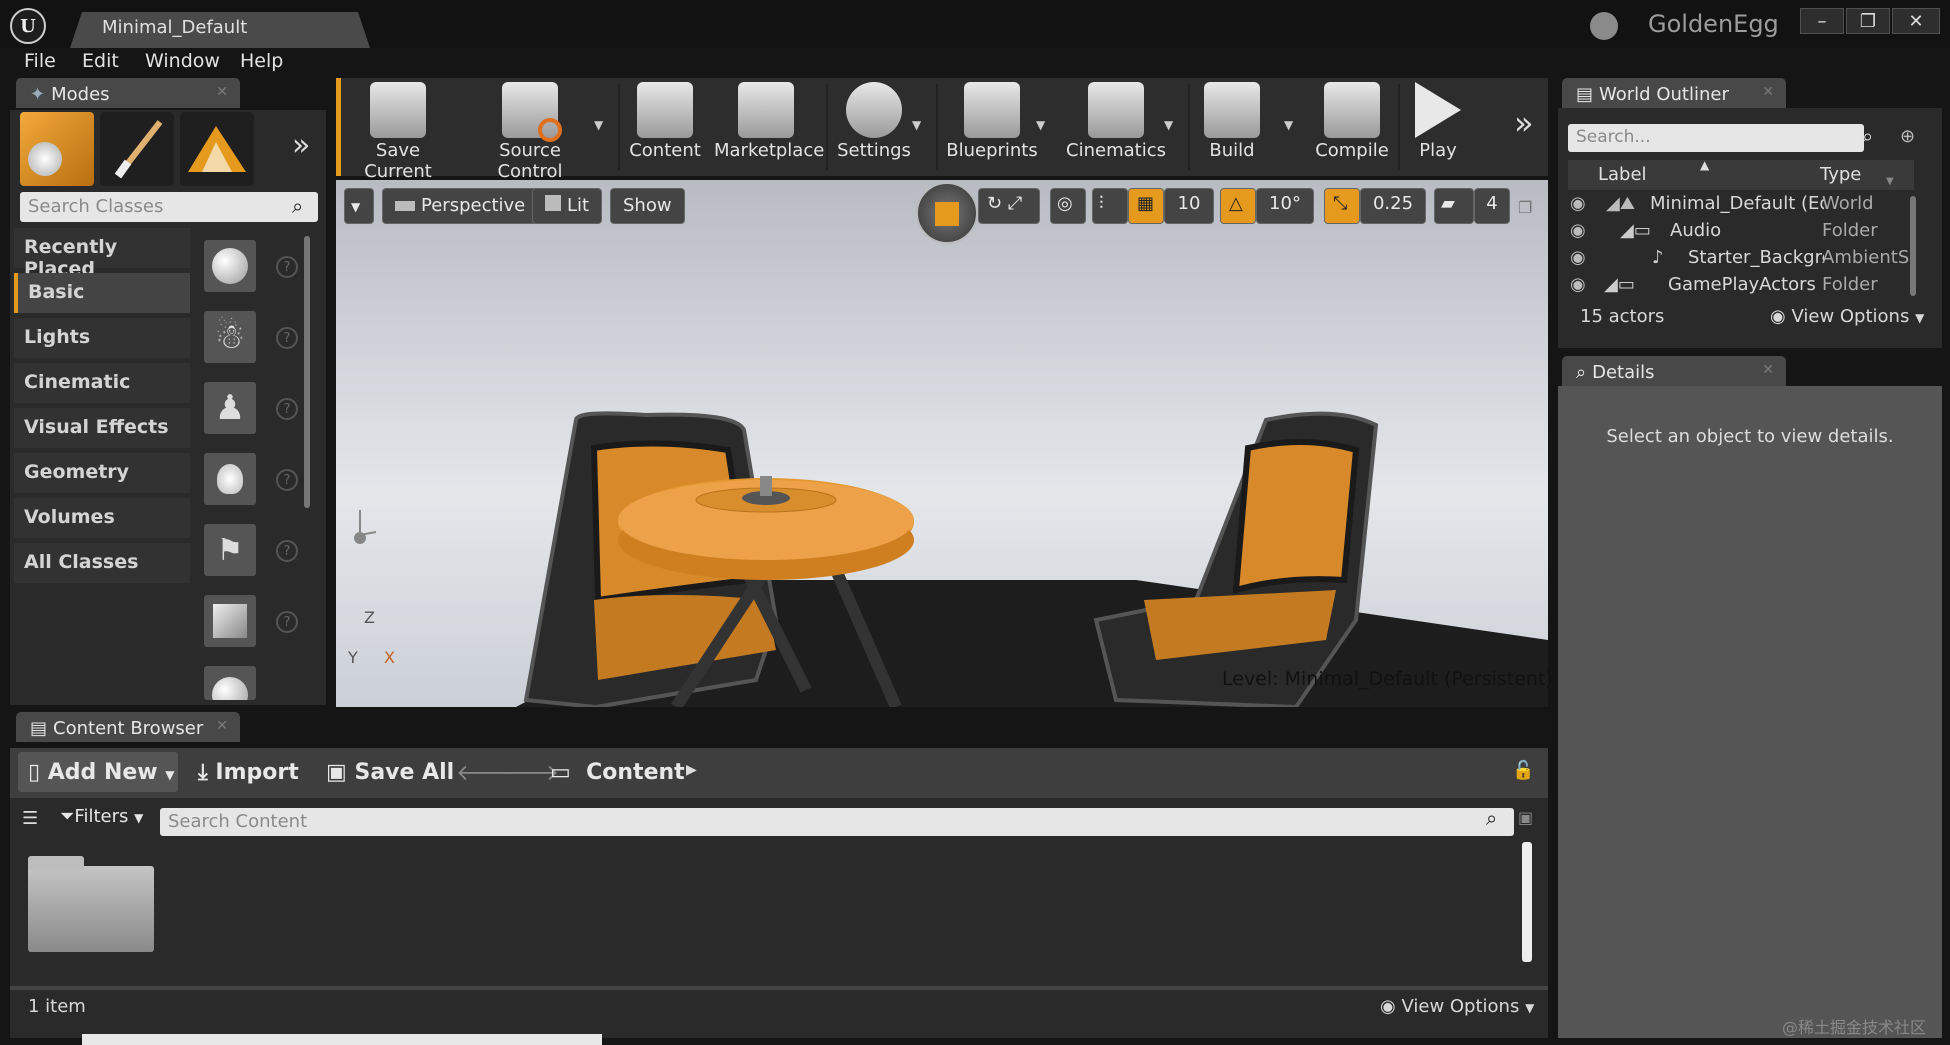 The width and height of the screenshot is (1950, 1045). I want to click on mannequin-icon: ☃, so click(230, 337).